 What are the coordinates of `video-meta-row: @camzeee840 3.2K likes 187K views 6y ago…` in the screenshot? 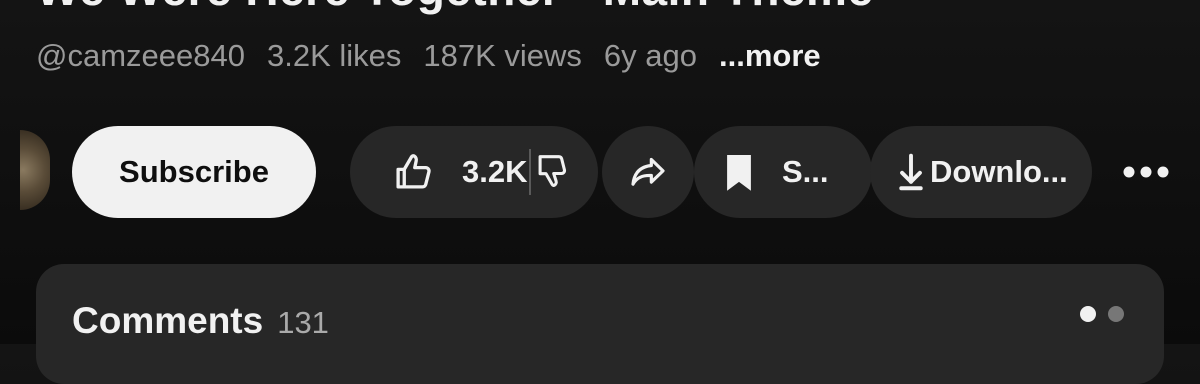 It's located at (428, 56).